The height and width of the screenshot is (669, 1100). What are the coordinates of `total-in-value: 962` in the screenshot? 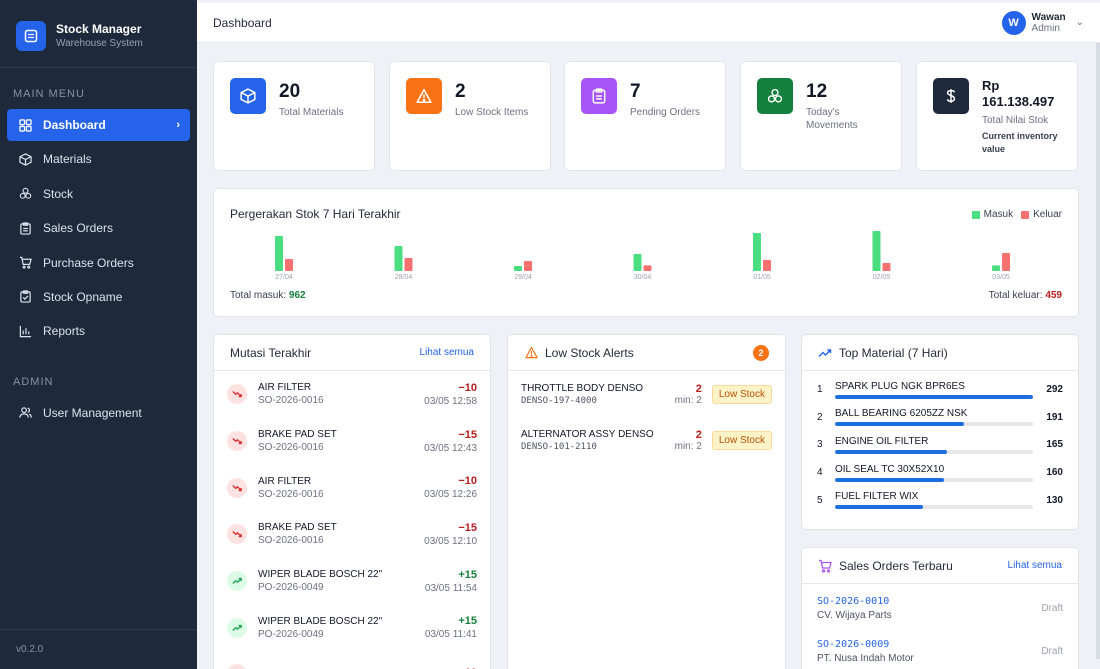 It's located at (297, 295).